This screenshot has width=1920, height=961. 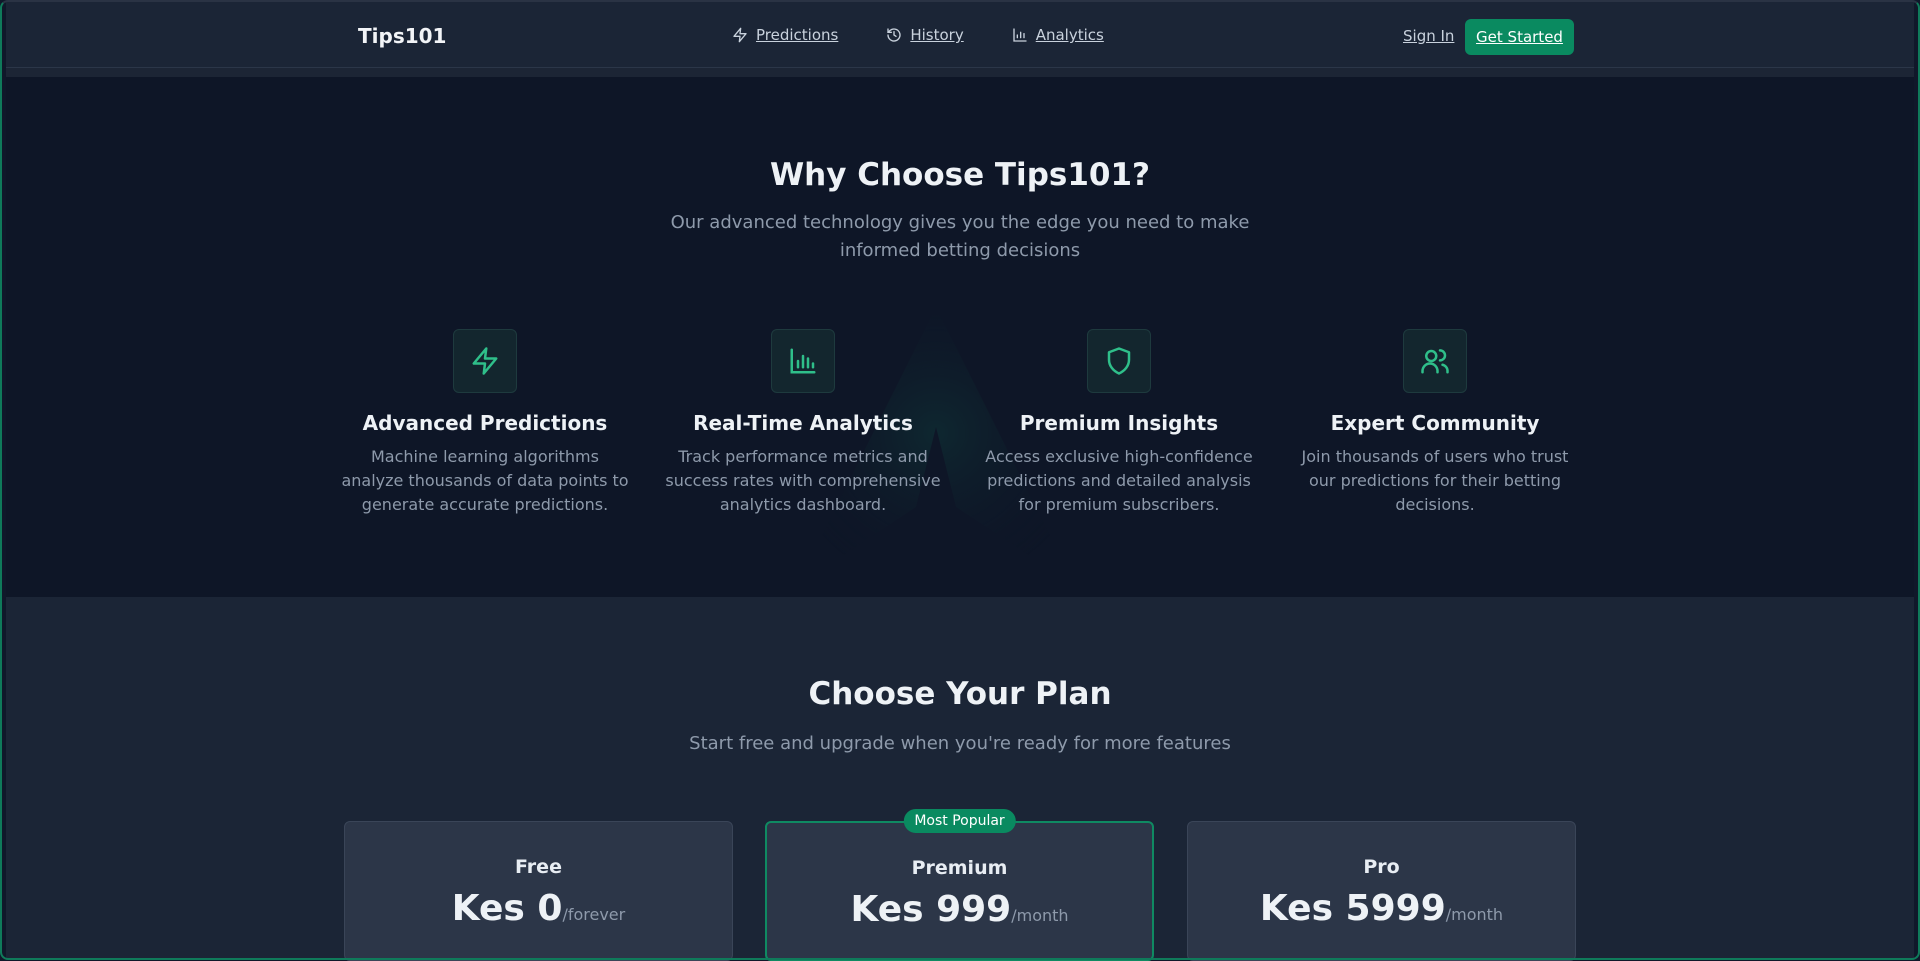 What do you see at coordinates (1352, 908) in the screenshot?
I see `plan-price-amount: Kes 5999` at bounding box center [1352, 908].